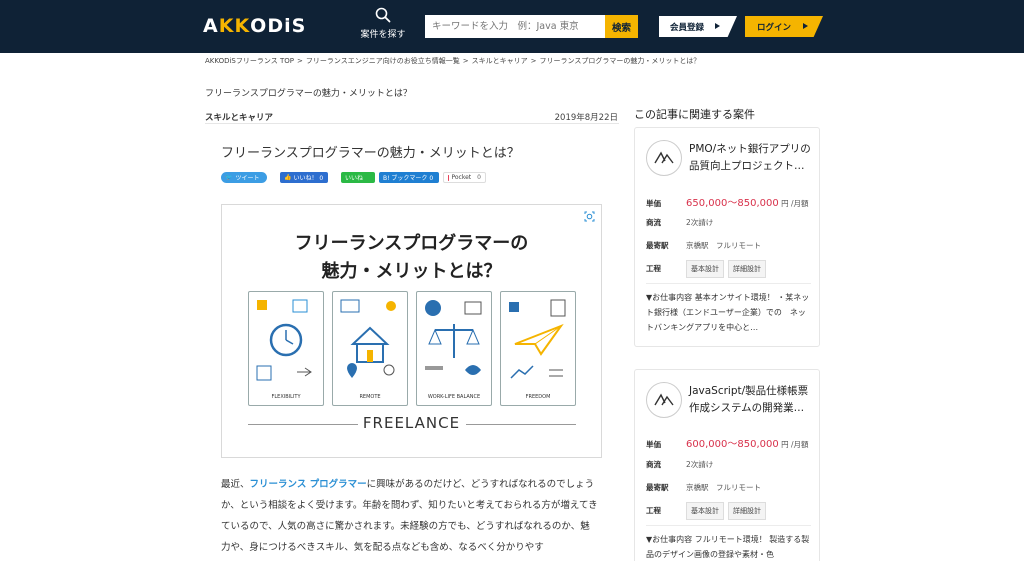  Describe the element at coordinates (308, 484) in the screenshot. I see `freelance-programmer-link: フリーランス プログラマー` at that location.